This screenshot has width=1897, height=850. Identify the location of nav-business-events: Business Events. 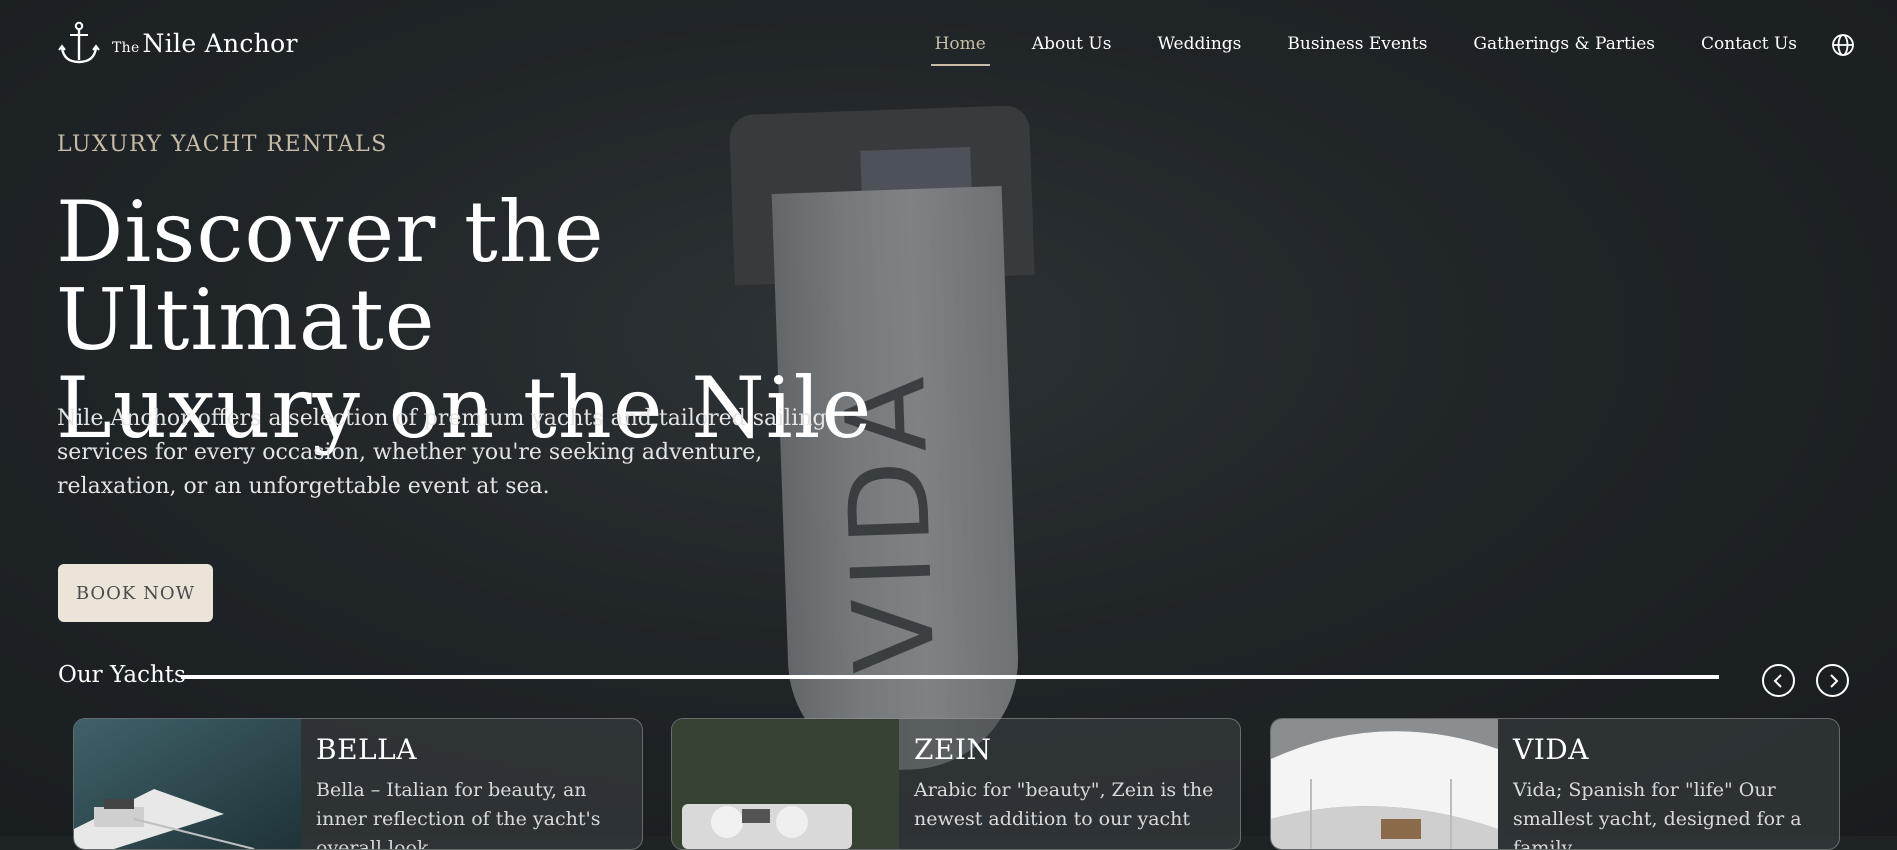
(1357, 48).